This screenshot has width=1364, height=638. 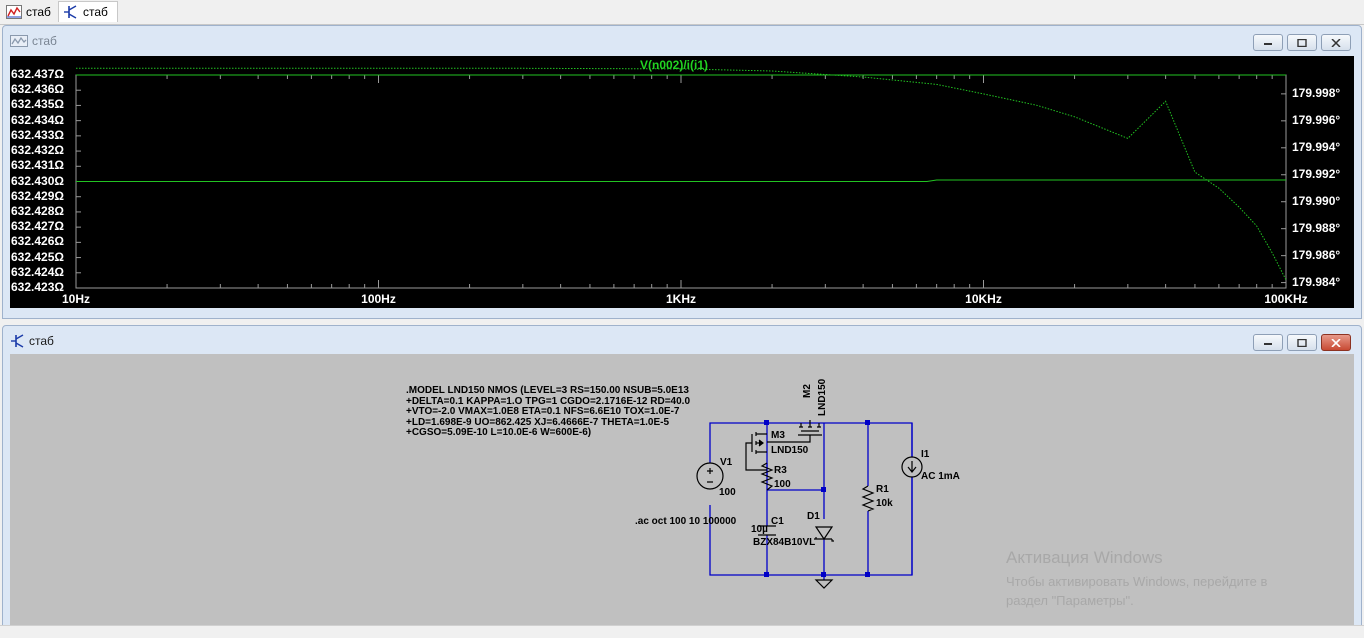 I want to click on schematic-minimize-button, so click(x=1268, y=342).